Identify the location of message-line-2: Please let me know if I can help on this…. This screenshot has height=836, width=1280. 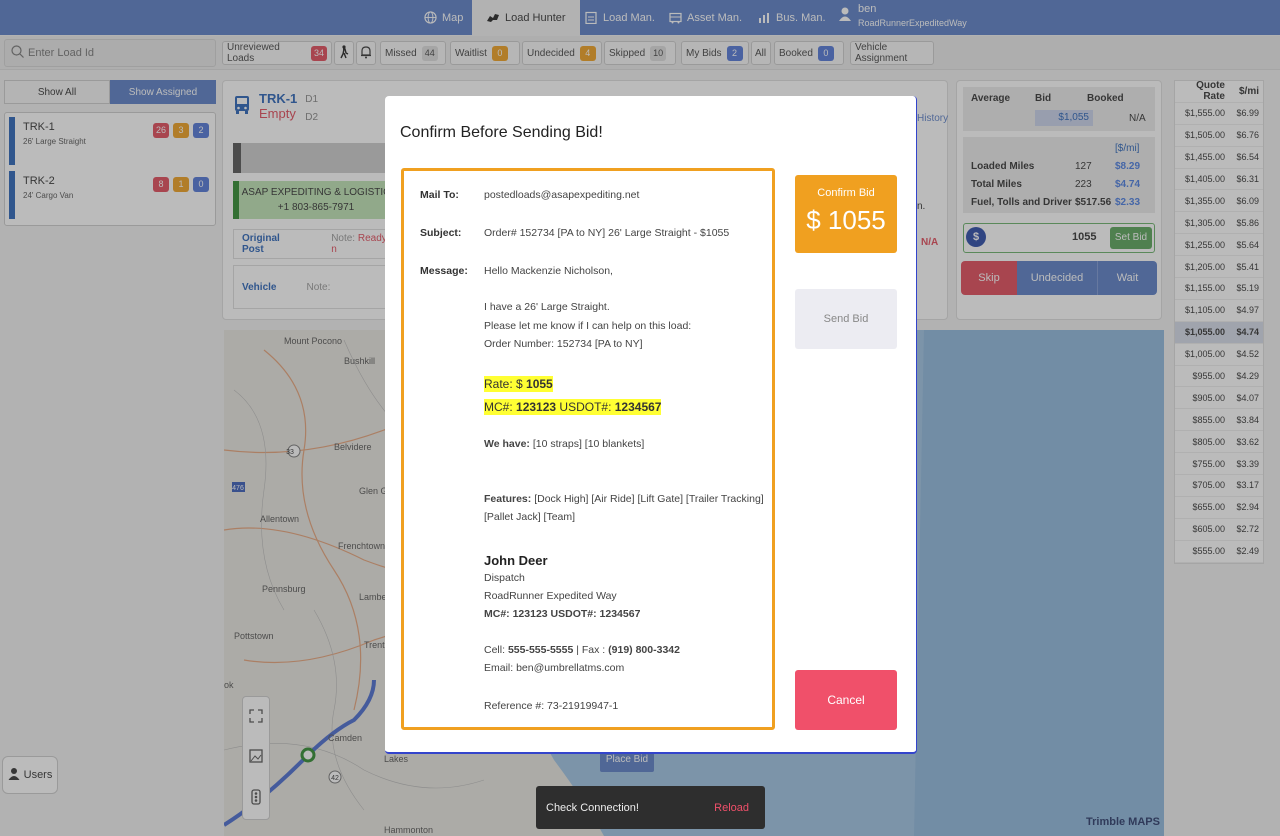
(588, 326).